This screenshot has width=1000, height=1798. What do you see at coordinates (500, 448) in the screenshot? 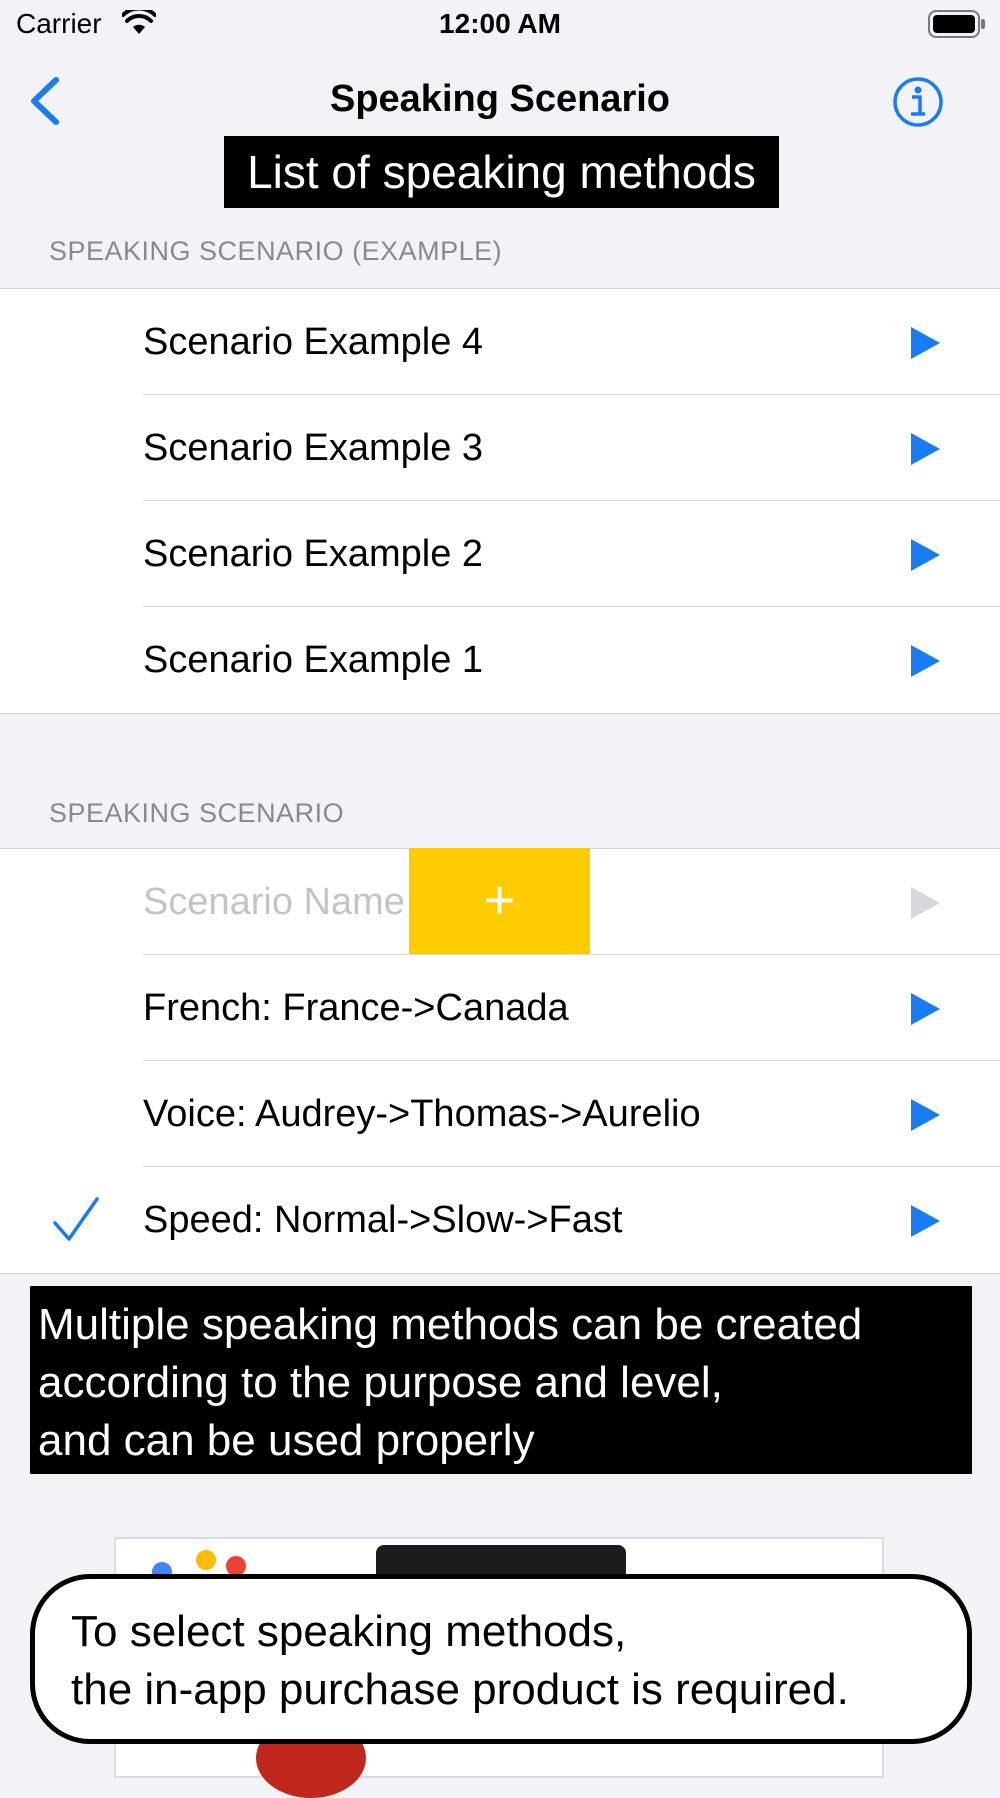
I see `scenario-row: Scenario Example 3` at bounding box center [500, 448].